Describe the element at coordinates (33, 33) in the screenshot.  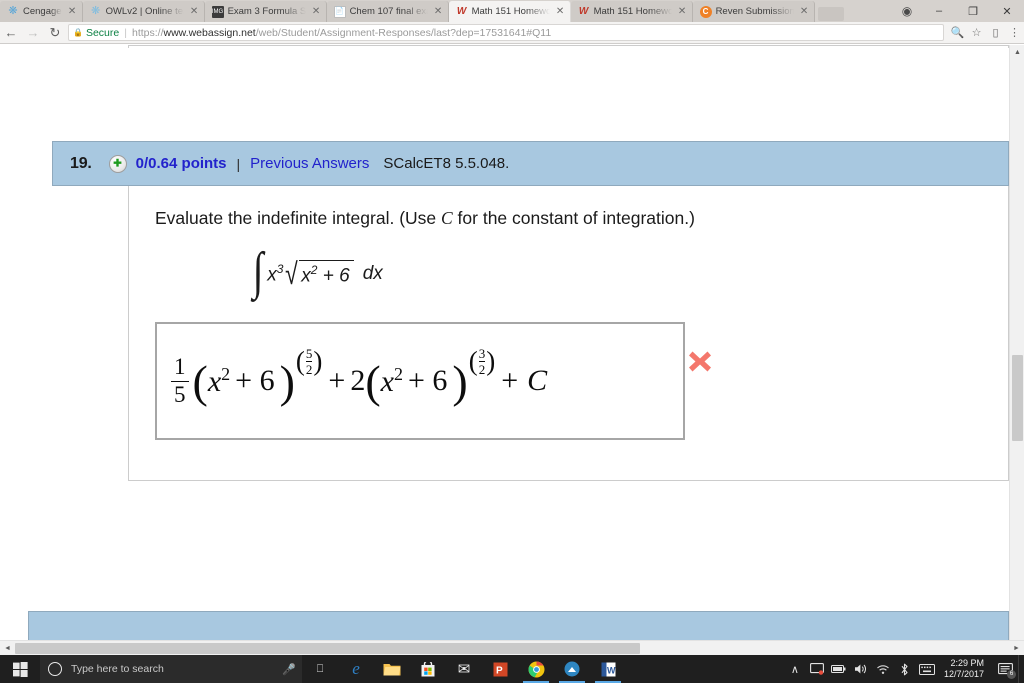
I see `forward-icon: →` at that location.